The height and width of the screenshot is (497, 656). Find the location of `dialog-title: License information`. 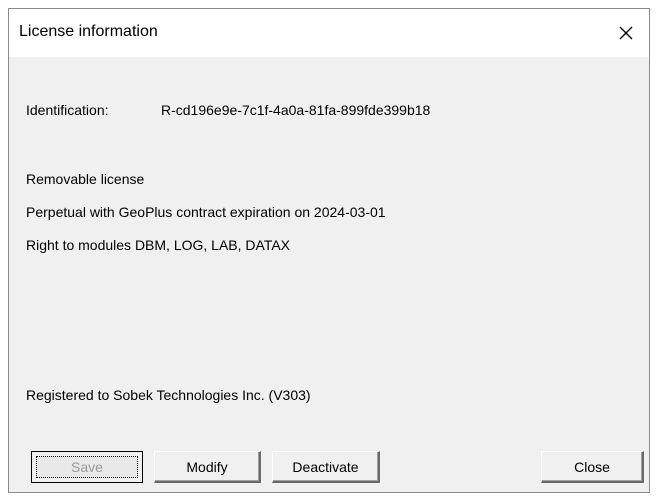

dialog-title: License information is located at coordinates (88, 31).